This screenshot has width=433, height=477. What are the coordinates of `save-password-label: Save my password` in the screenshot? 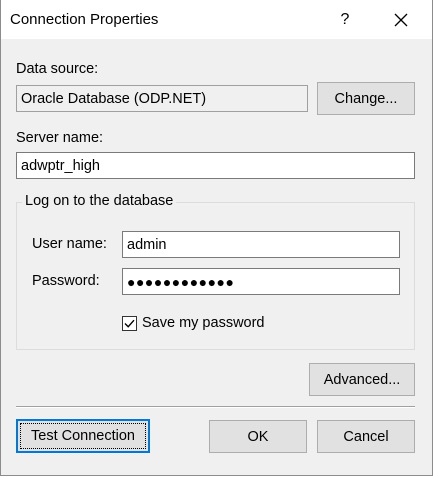 It's located at (203, 323).